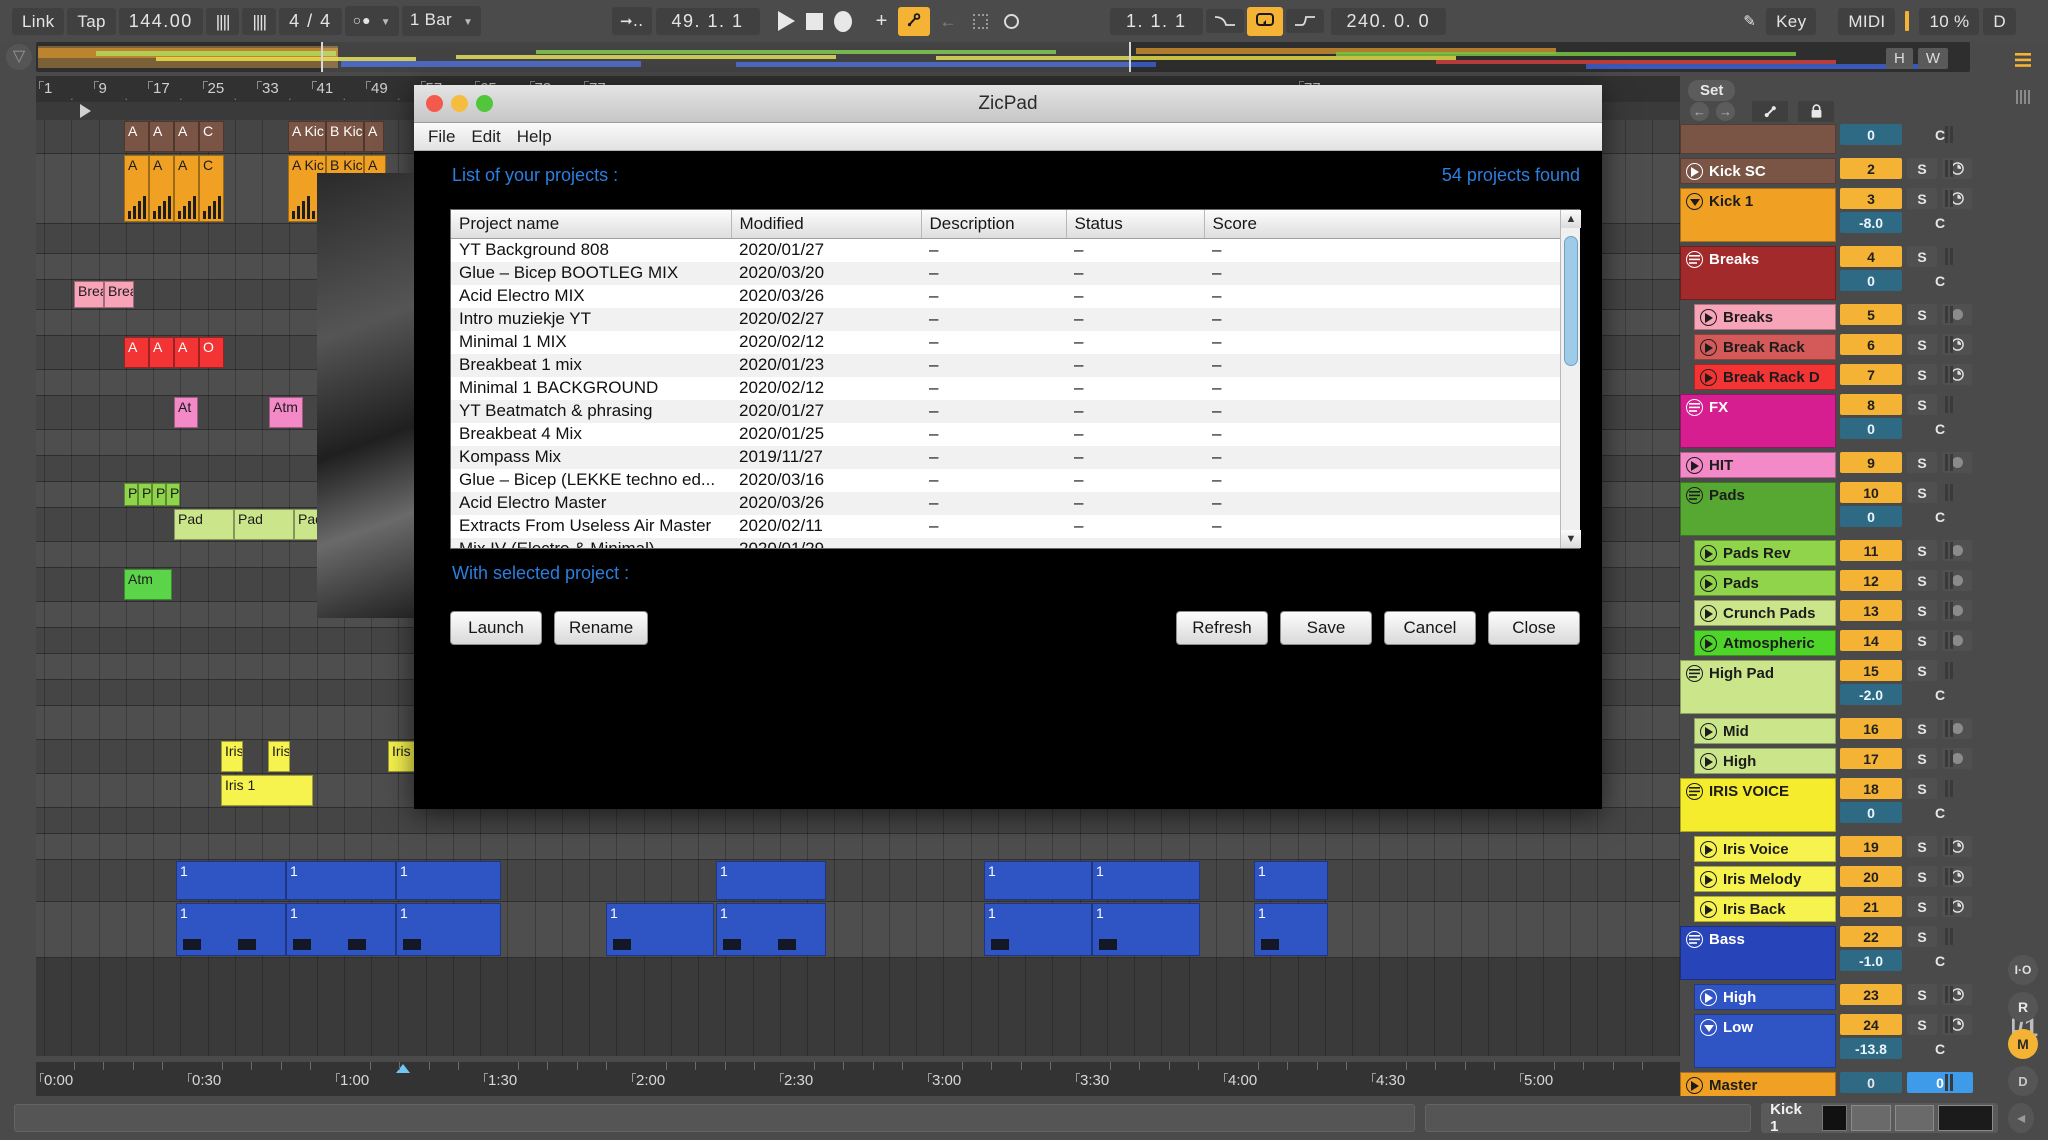  I want to click on browser-toggle-icon, so click(2023, 60).